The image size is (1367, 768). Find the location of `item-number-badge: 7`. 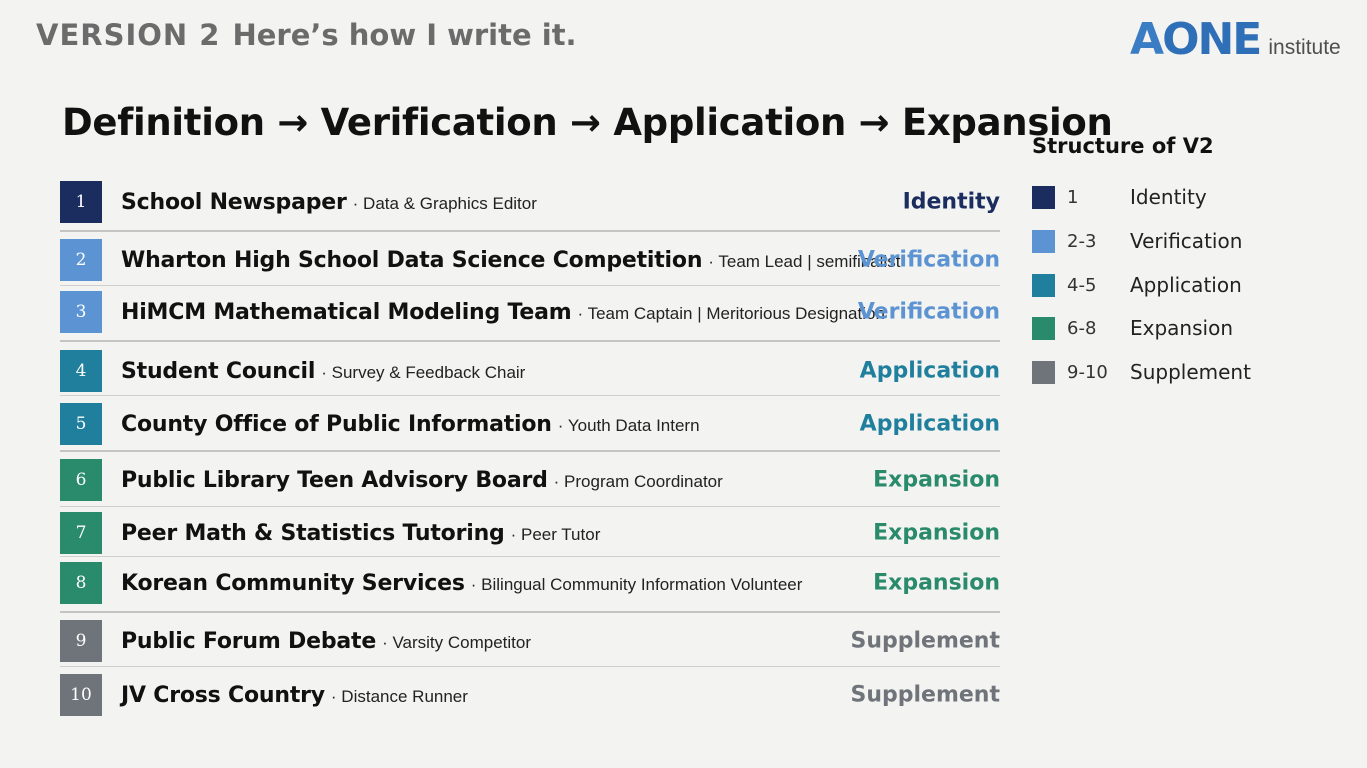

item-number-badge: 7 is located at coordinates (81, 533).